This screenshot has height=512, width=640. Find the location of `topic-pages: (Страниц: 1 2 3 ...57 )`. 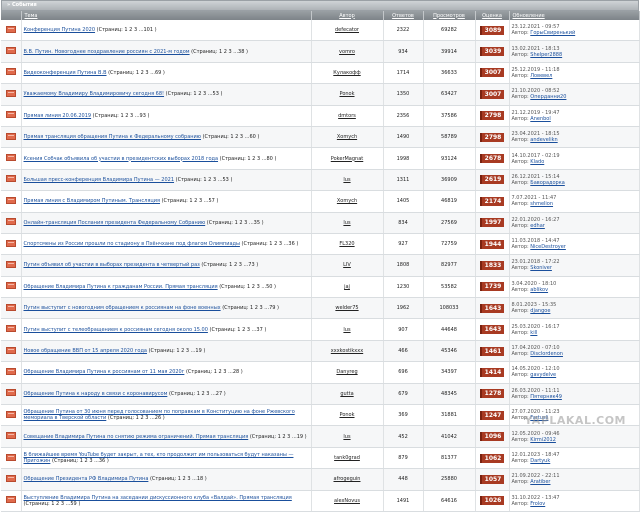

topic-pages: (Страниц: 1 2 3 ...57 ) is located at coordinates (190, 201).